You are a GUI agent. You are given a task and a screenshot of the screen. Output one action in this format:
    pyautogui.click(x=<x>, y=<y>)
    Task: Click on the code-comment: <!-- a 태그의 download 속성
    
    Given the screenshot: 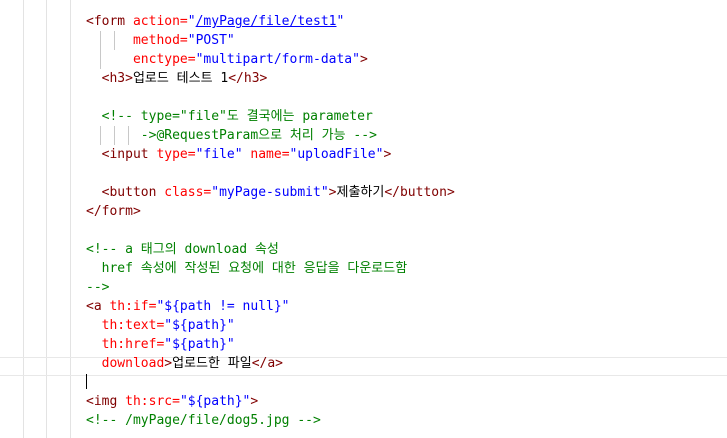 What is the action you would take?
    pyautogui.click(x=182, y=249)
    